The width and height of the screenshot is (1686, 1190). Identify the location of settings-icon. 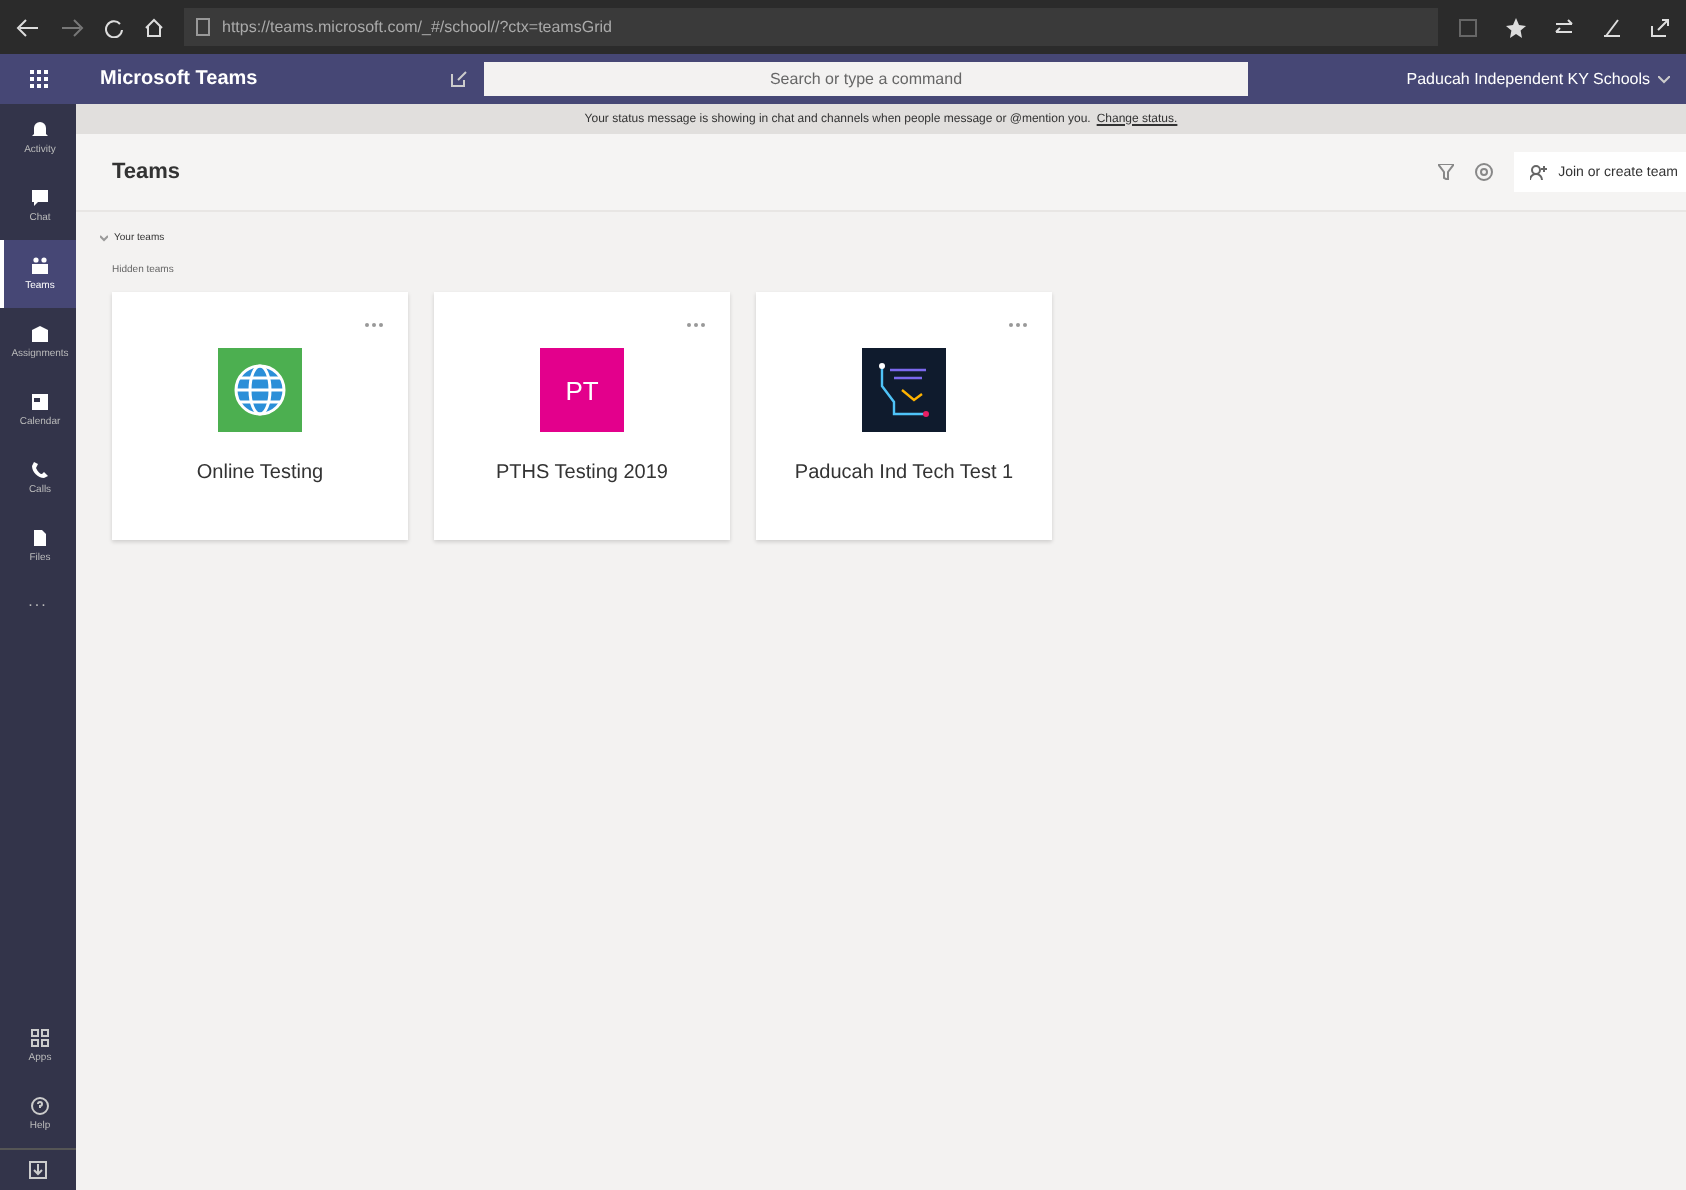
(1484, 172).